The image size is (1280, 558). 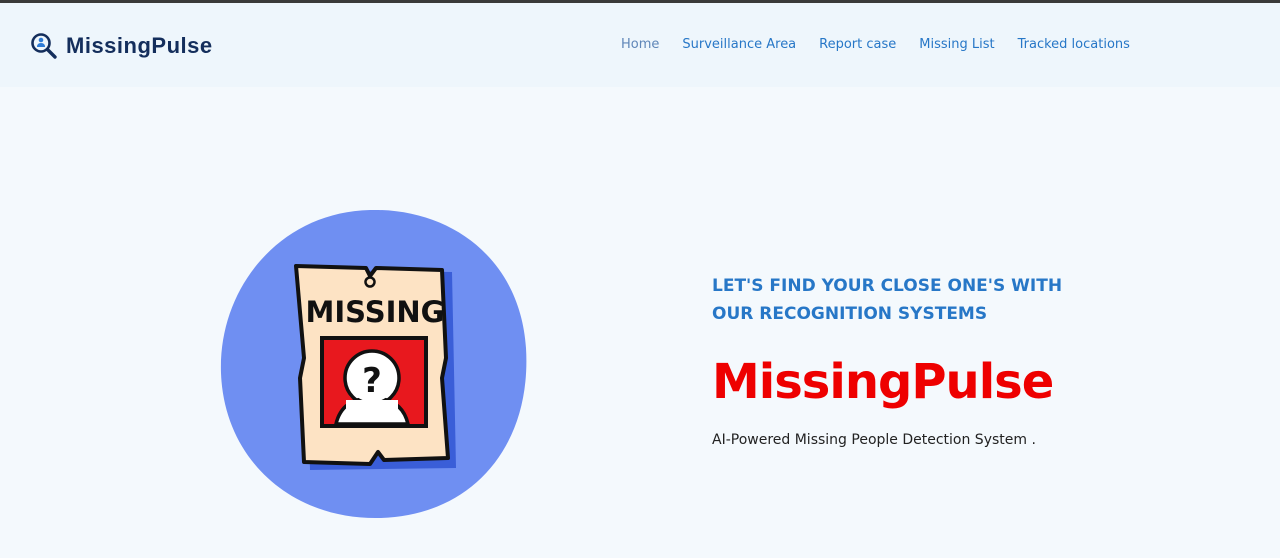 I want to click on nav-home: Home, so click(x=640, y=44).